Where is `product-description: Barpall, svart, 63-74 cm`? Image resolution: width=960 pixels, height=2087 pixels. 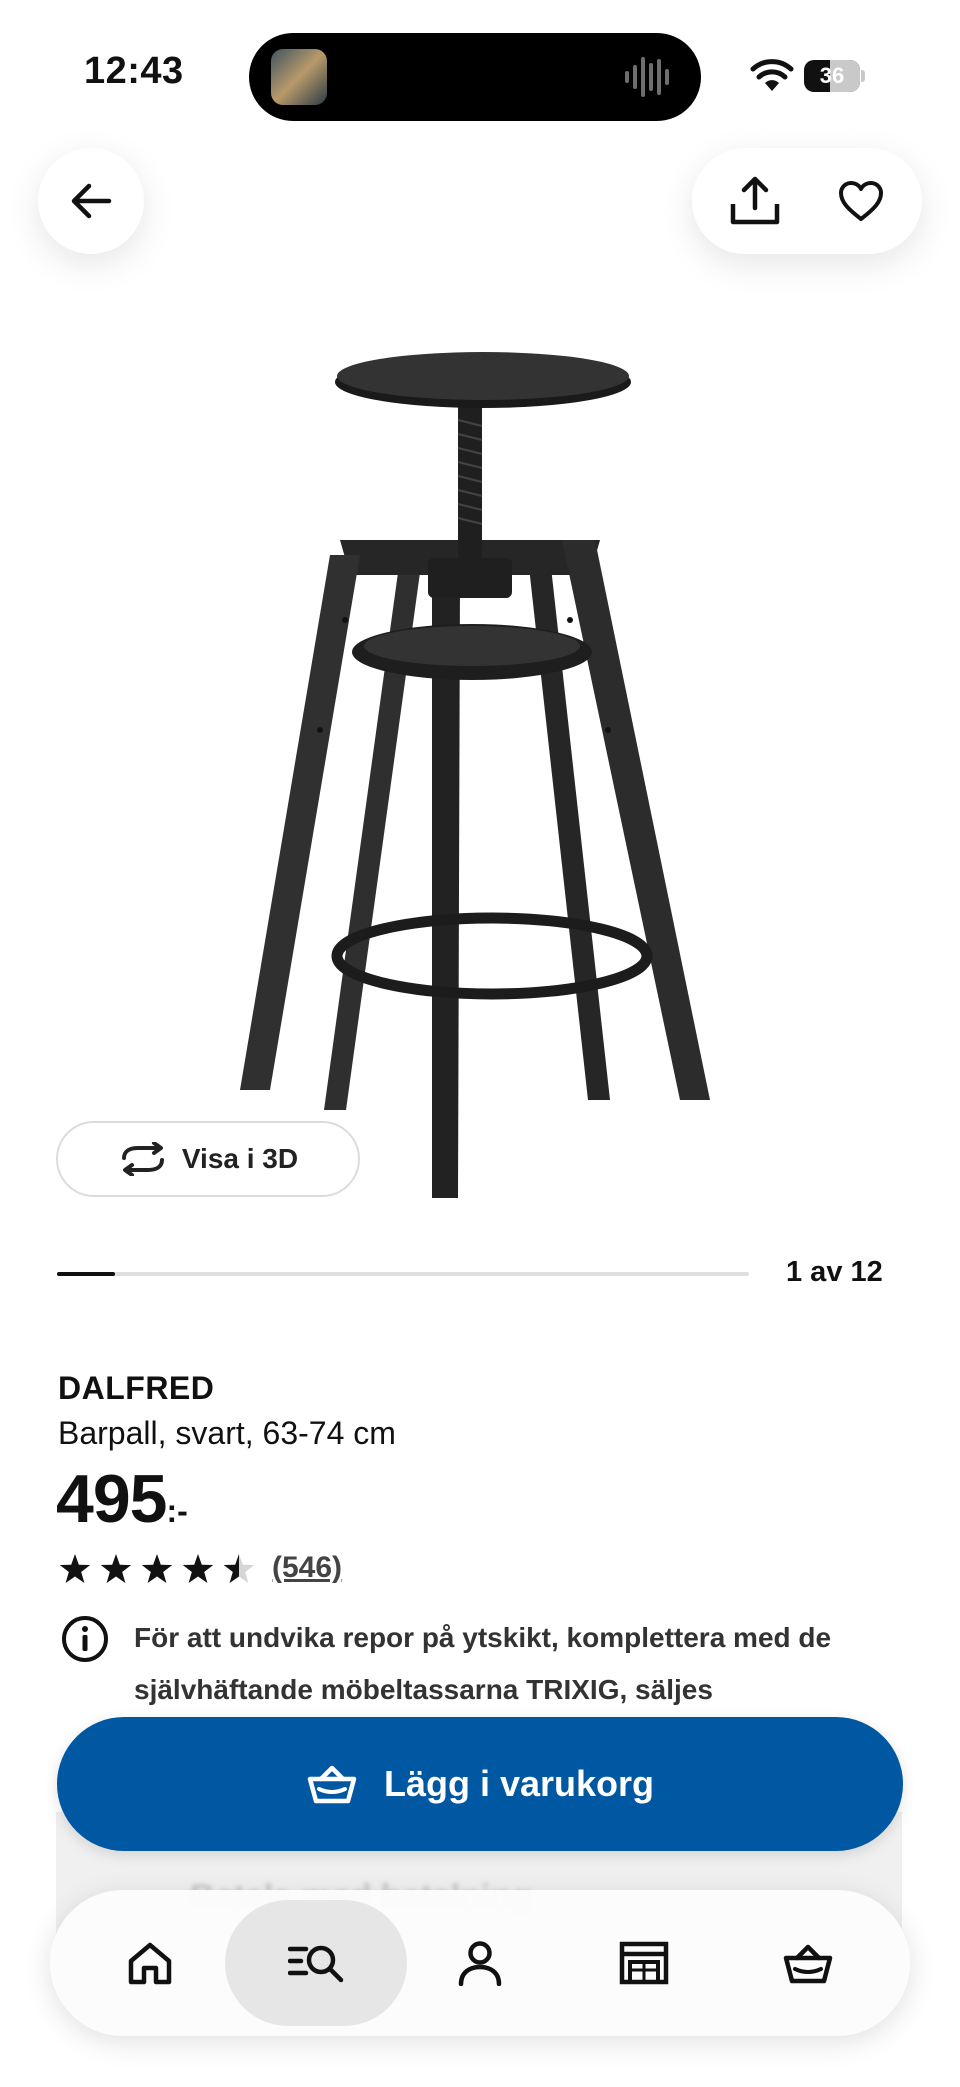
product-description: Barpall, svart, 63-74 cm is located at coordinates (227, 1433).